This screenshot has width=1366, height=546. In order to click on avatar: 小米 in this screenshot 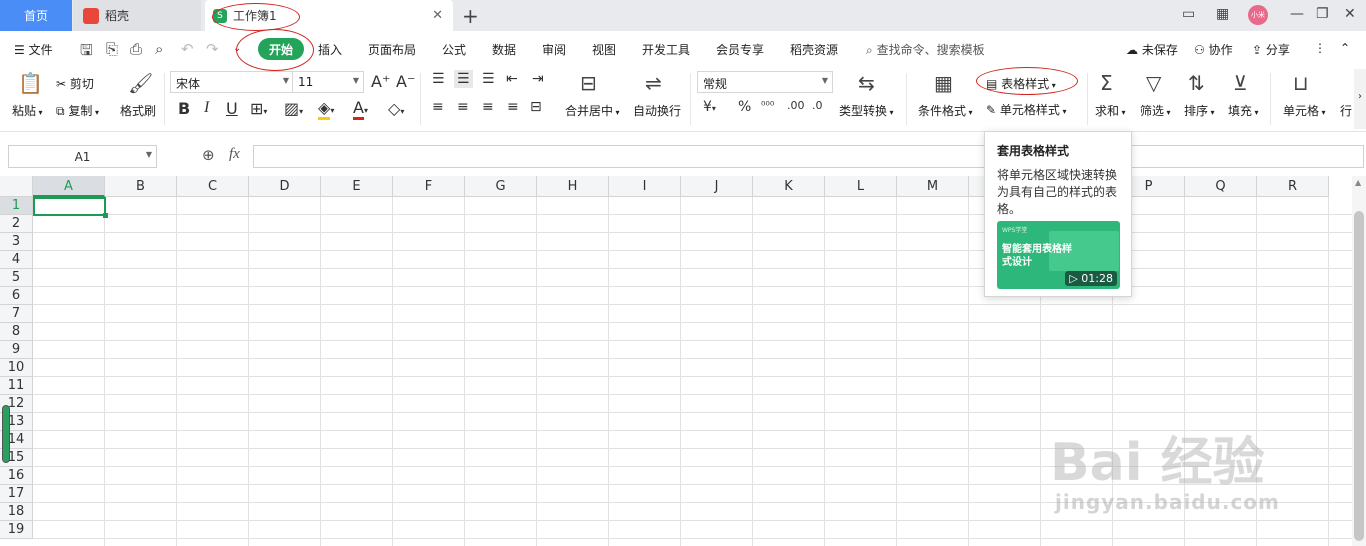, I will do `click(1258, 15)`.